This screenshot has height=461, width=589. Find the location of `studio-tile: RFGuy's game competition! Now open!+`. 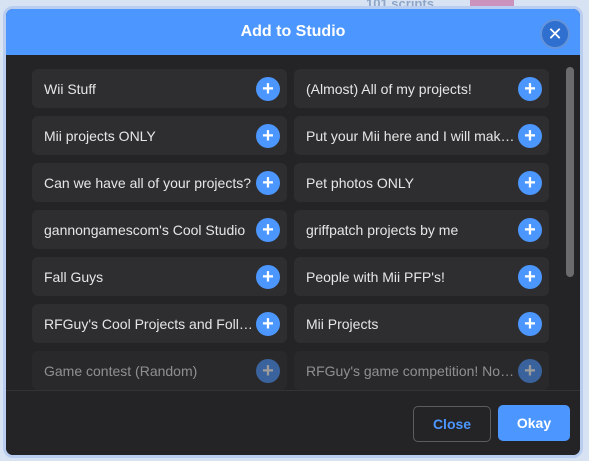

studio-tile: RFGuy's game competition! Now open!+ is located at coordinates (421, 370).